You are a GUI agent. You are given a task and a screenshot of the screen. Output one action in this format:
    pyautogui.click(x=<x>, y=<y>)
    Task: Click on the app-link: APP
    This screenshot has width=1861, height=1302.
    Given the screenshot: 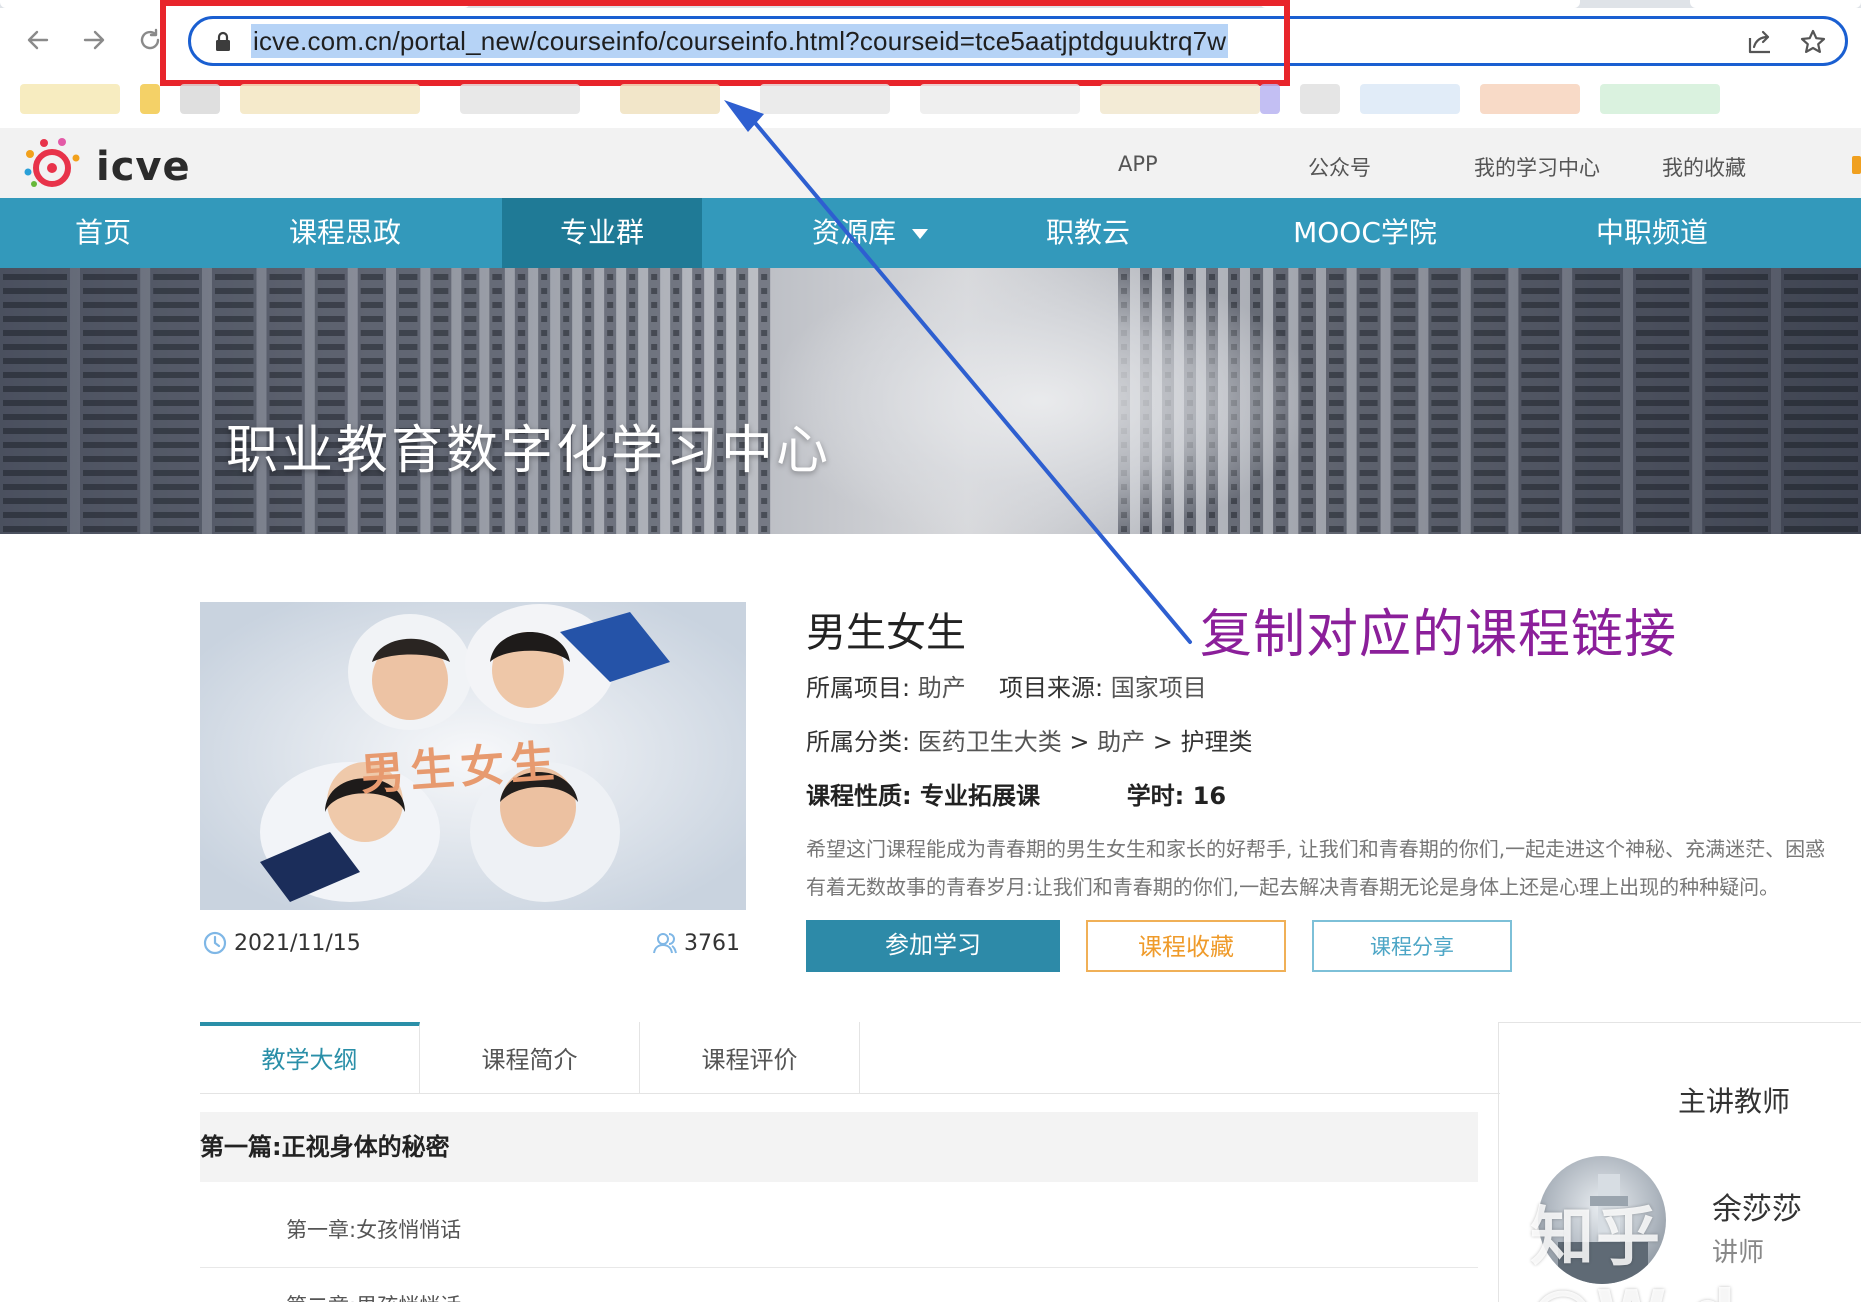 What is the action you would take?
    pyautogui.click(x=1138, y=164)
    